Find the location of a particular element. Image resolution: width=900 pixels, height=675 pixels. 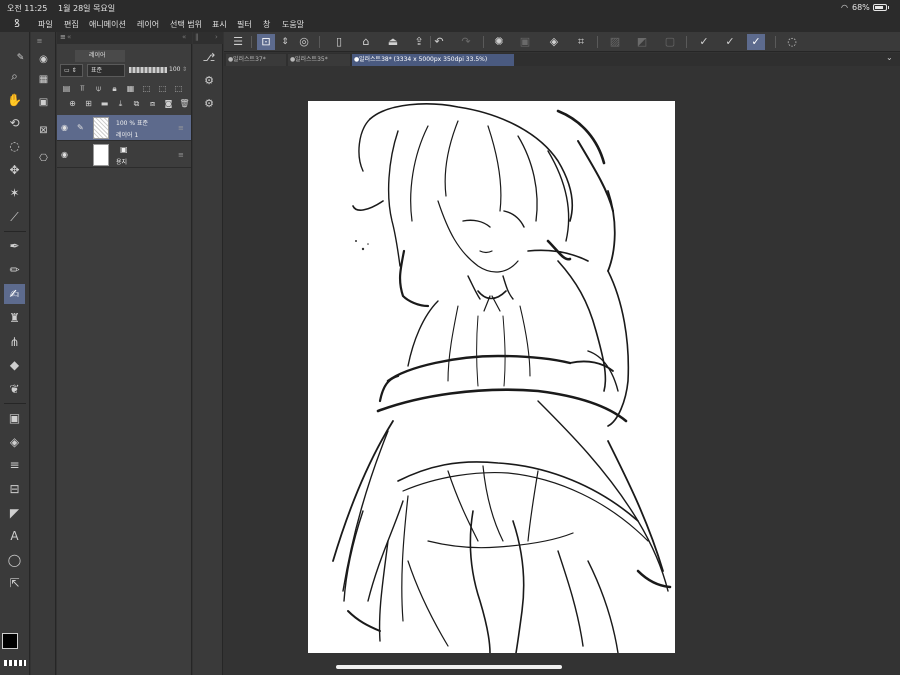

pencil-icon: ✏ is located at coordinates (14, 270).